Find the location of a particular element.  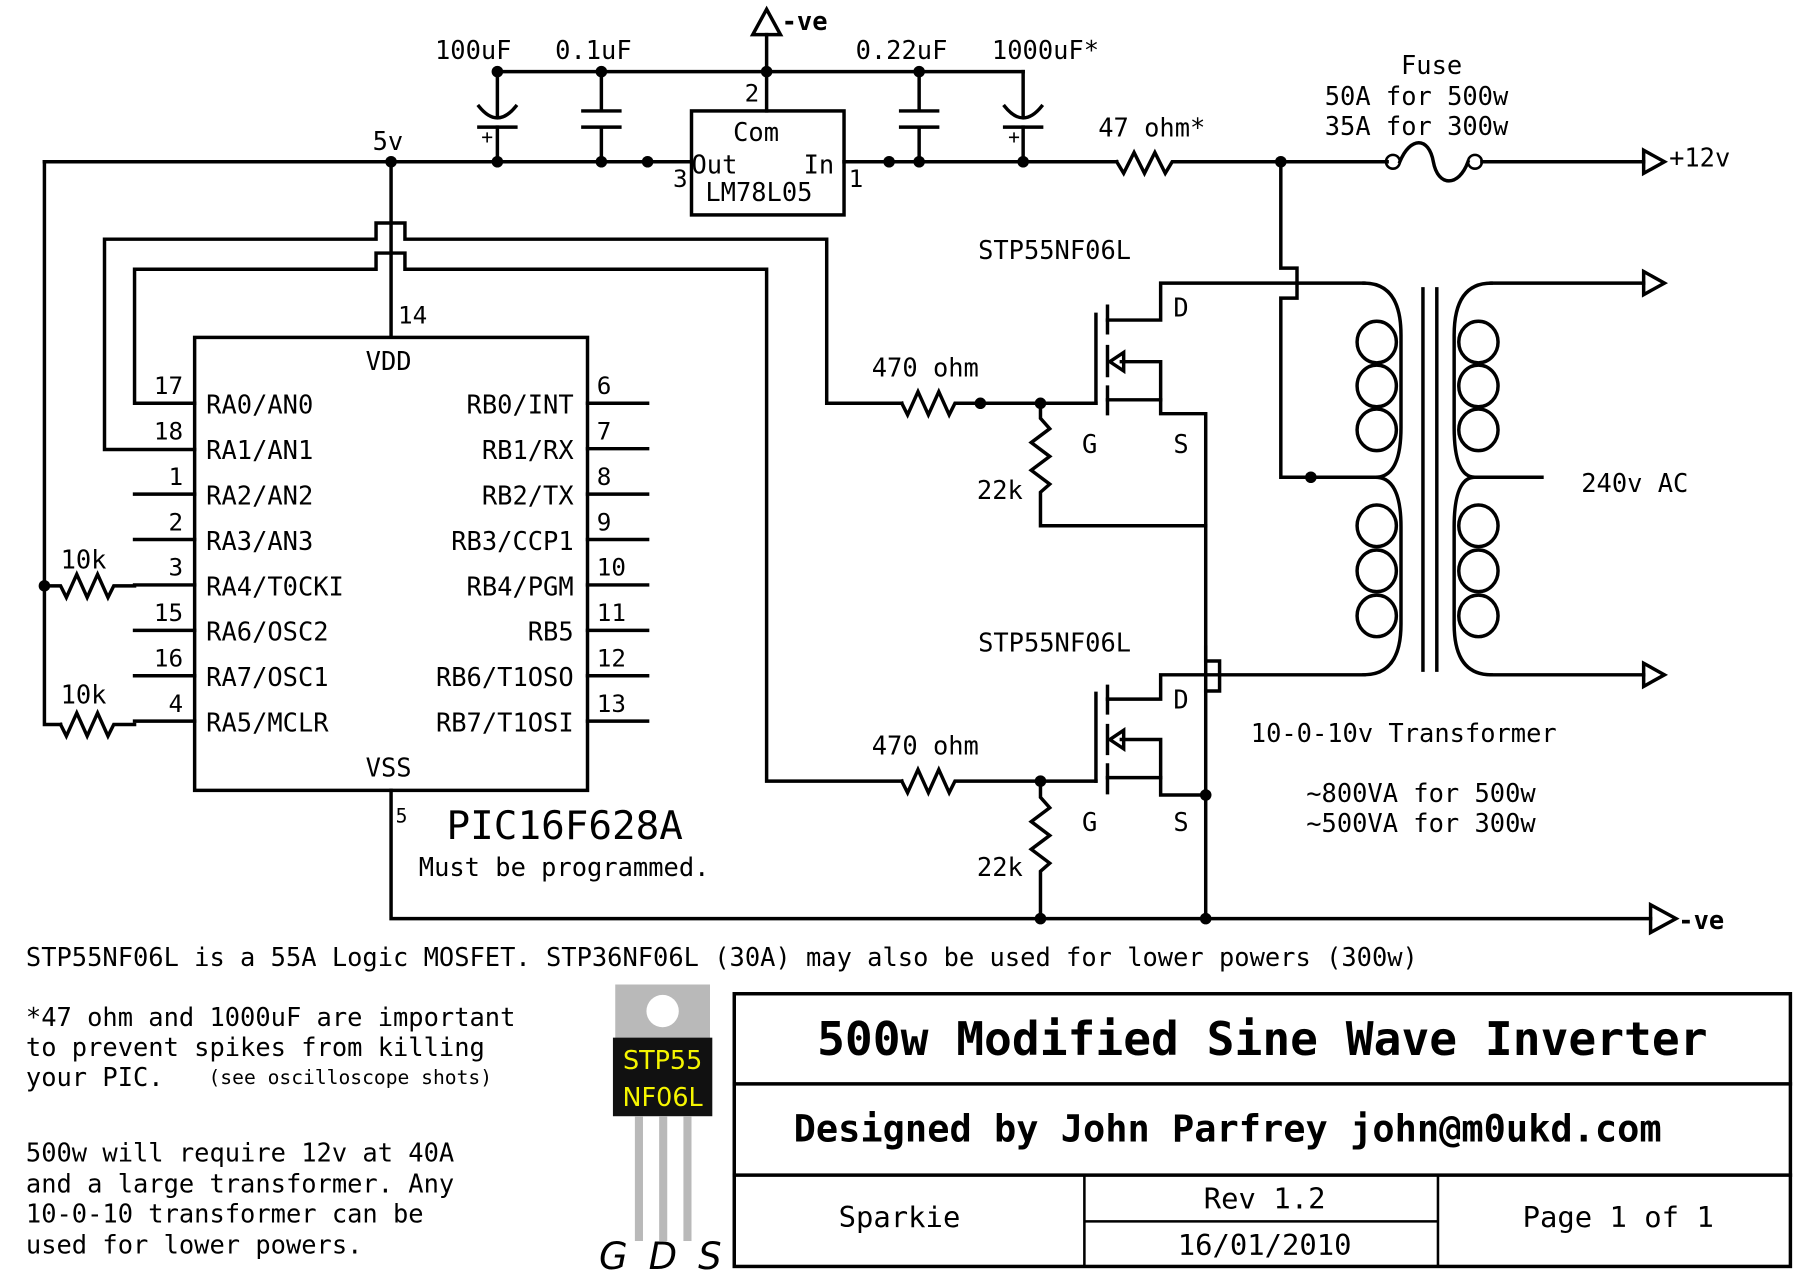

pin-number: 9 is located at coordinates (604, 521).